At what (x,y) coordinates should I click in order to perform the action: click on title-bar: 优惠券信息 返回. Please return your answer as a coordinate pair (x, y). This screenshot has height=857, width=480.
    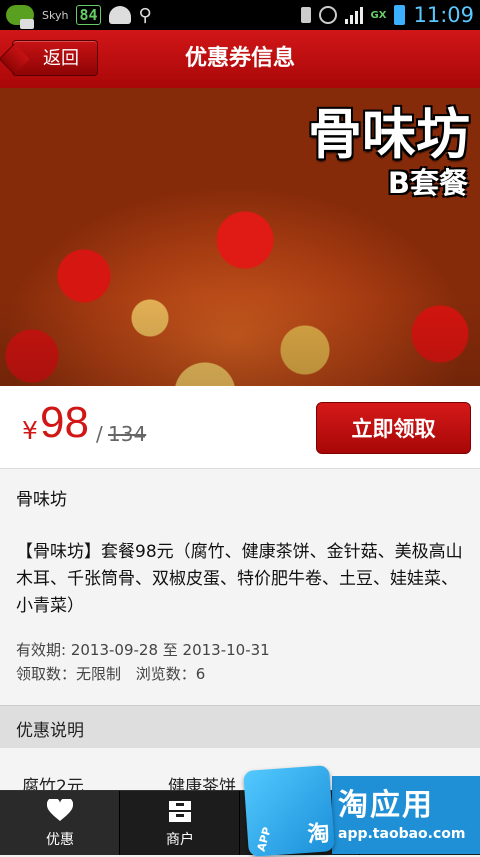
    Looking at the image, I should click on (240, 59).